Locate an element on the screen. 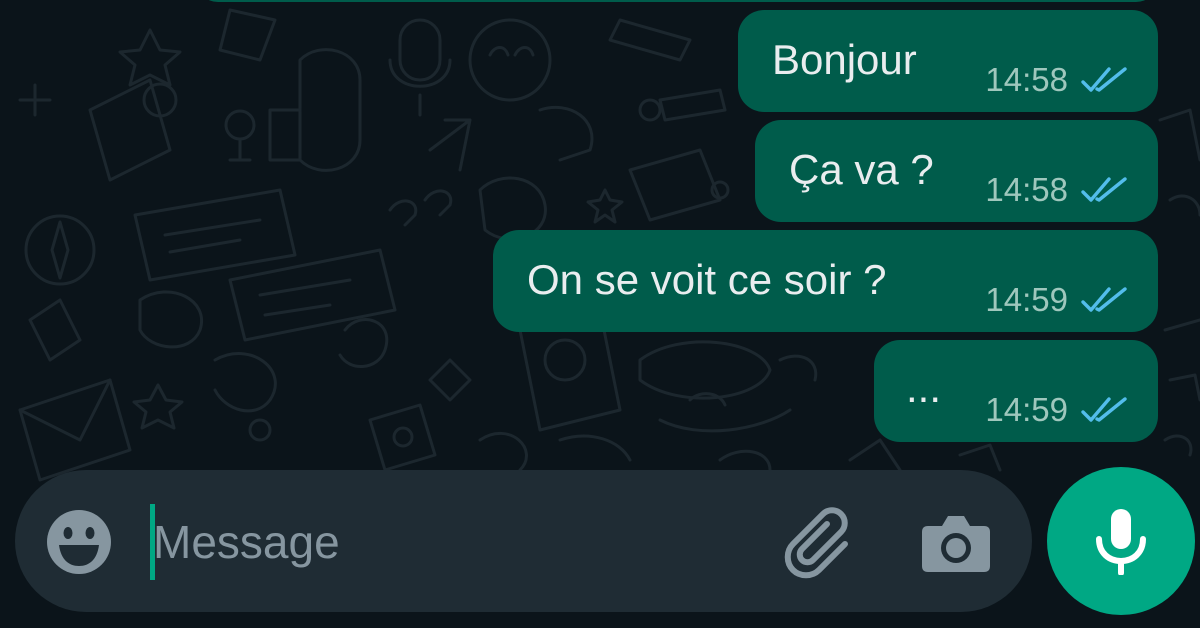 The height and width of the screenshot is (628, 1200). previous-message-bubble is located at coordinates (677, 1).